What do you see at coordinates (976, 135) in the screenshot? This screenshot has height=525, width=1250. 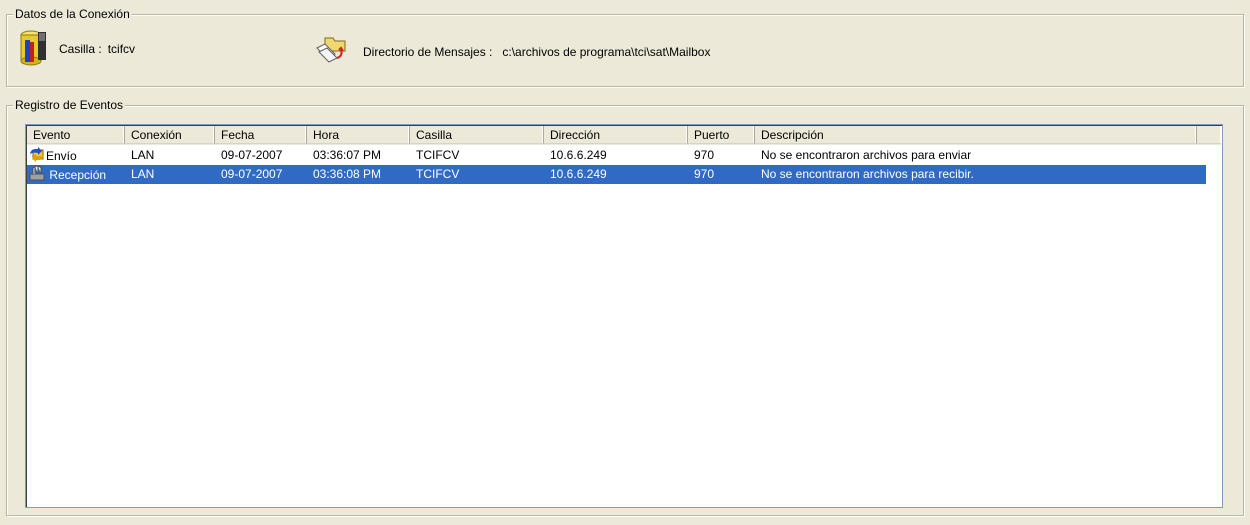 I see `column-header-descripcion: Descripción` at bounding box center [976, 135].